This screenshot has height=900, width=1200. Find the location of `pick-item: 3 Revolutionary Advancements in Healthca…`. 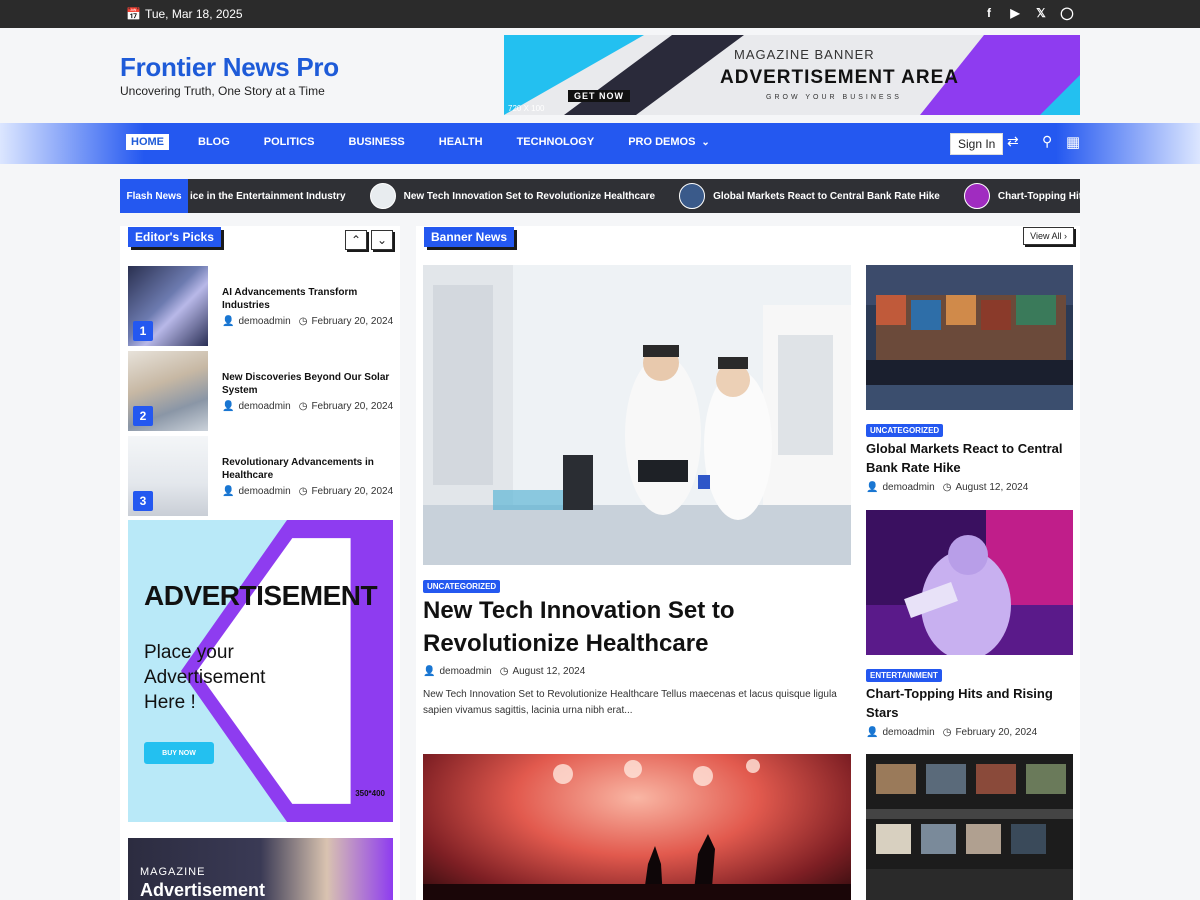

pick-item: 3 Revolutionary Advancements in Healthca… is located at coordinates (264, 476).